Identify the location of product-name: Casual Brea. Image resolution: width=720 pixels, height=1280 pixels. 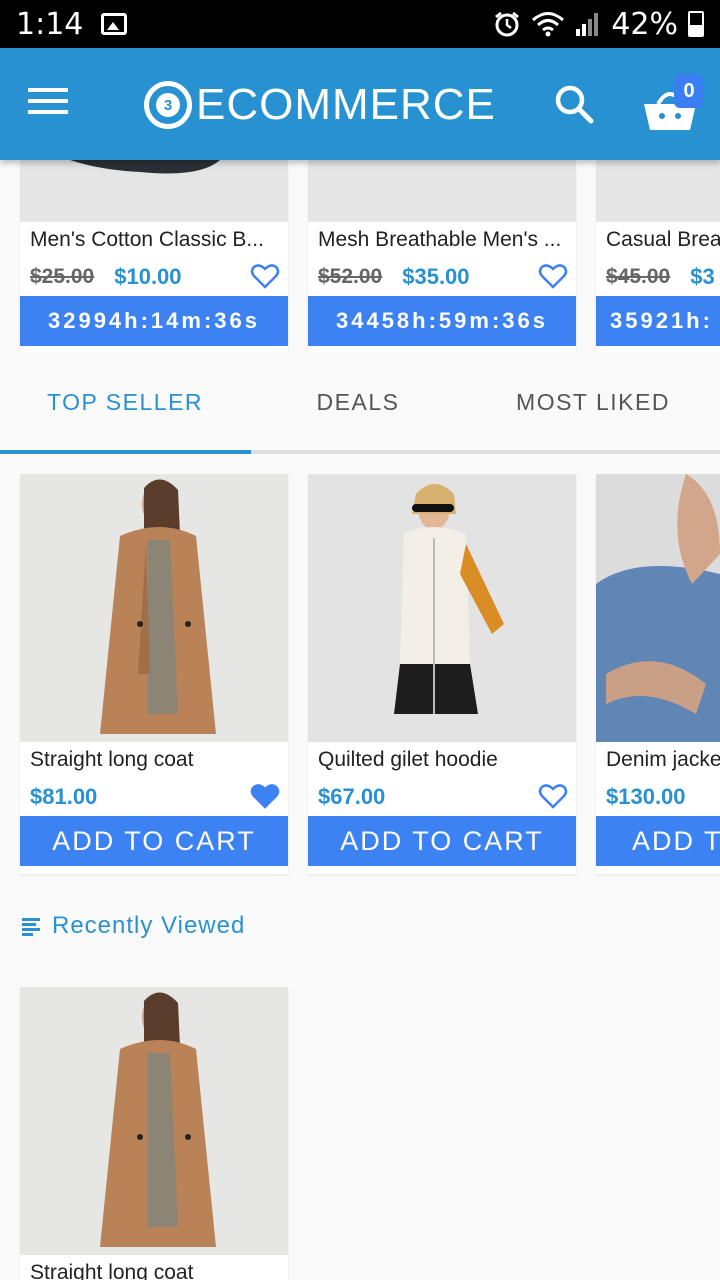
(663, 239).